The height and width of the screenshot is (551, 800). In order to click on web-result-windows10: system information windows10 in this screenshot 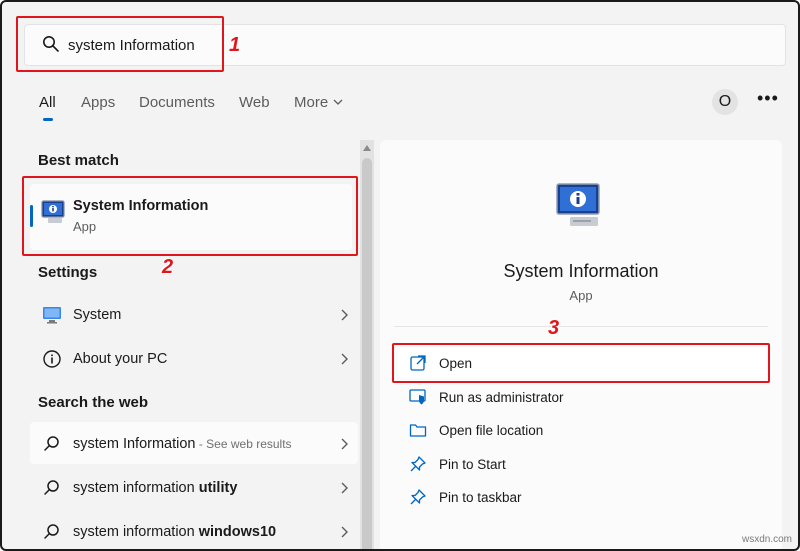, I will do `click(174, 532)`.